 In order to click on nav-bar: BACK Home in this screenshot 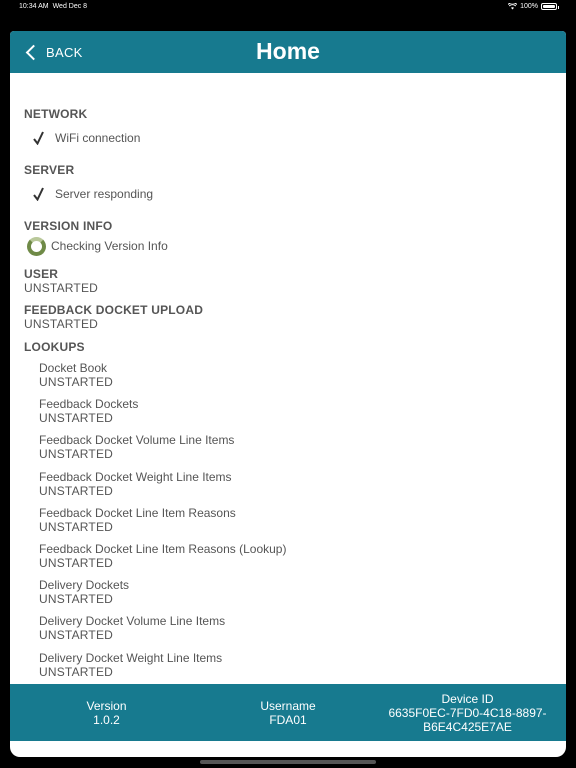, I will do `click(288, 52)`.